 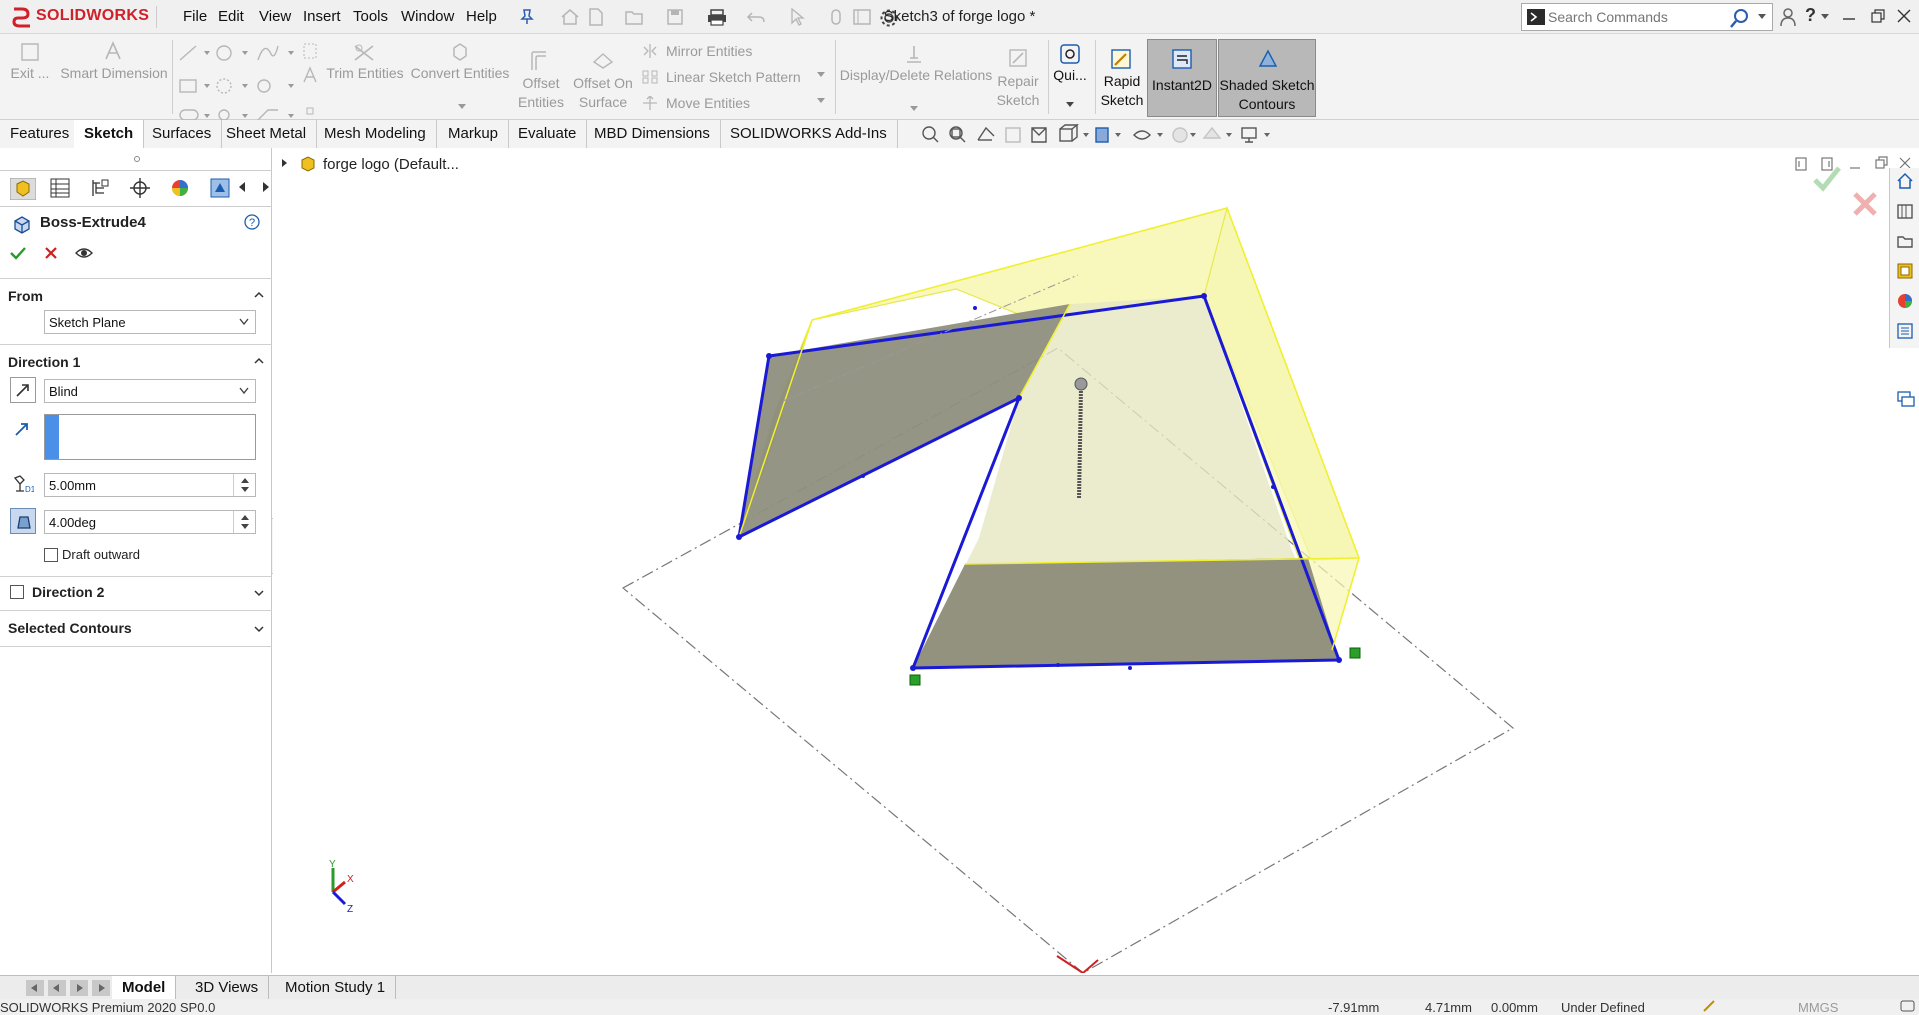 What do you see at coordinates (220, 188) in the screenshot?
I see `cam-tab-icon` at bounding box center [220, 188].